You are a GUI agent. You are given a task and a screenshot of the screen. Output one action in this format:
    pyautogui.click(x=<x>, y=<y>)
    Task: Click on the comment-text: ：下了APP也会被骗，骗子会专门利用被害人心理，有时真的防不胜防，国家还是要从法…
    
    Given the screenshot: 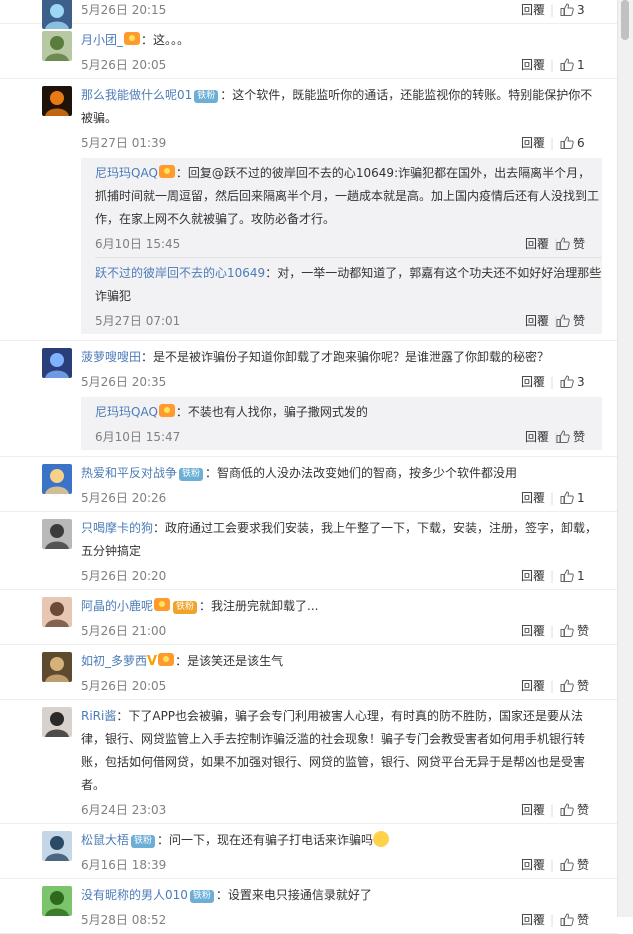 What is the action you would take?
    pyautogui.click(x=333, y=750)
    